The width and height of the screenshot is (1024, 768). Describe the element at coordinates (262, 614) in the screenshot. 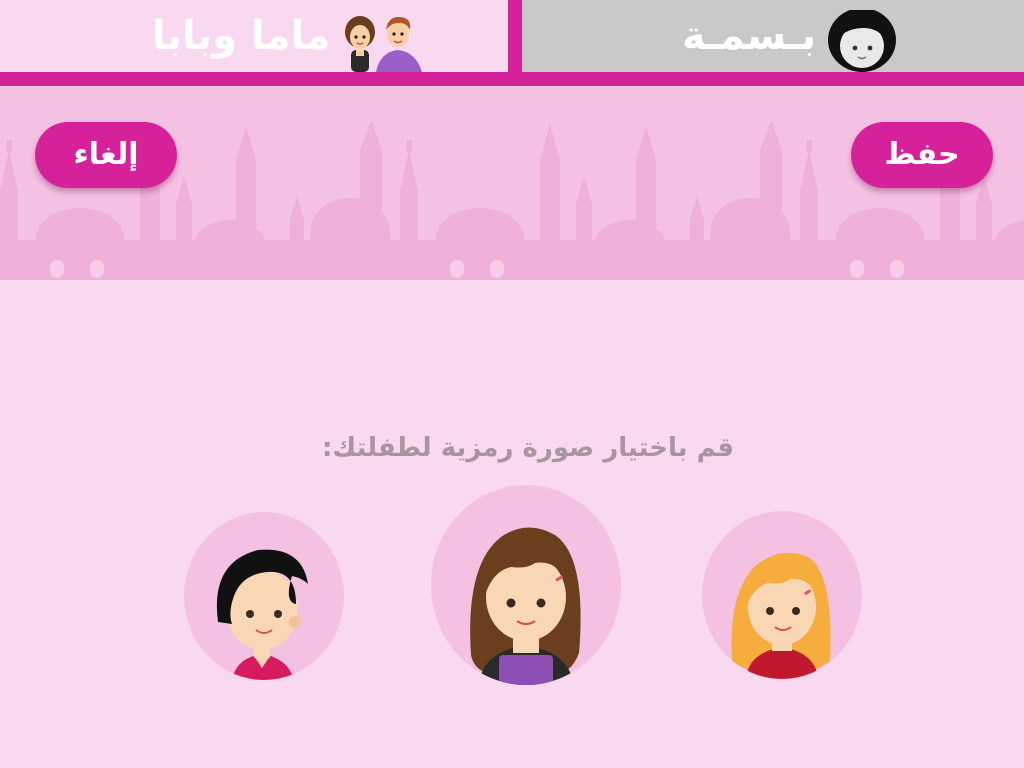

I see `black-hair-girl-avatar-icon` at that location.